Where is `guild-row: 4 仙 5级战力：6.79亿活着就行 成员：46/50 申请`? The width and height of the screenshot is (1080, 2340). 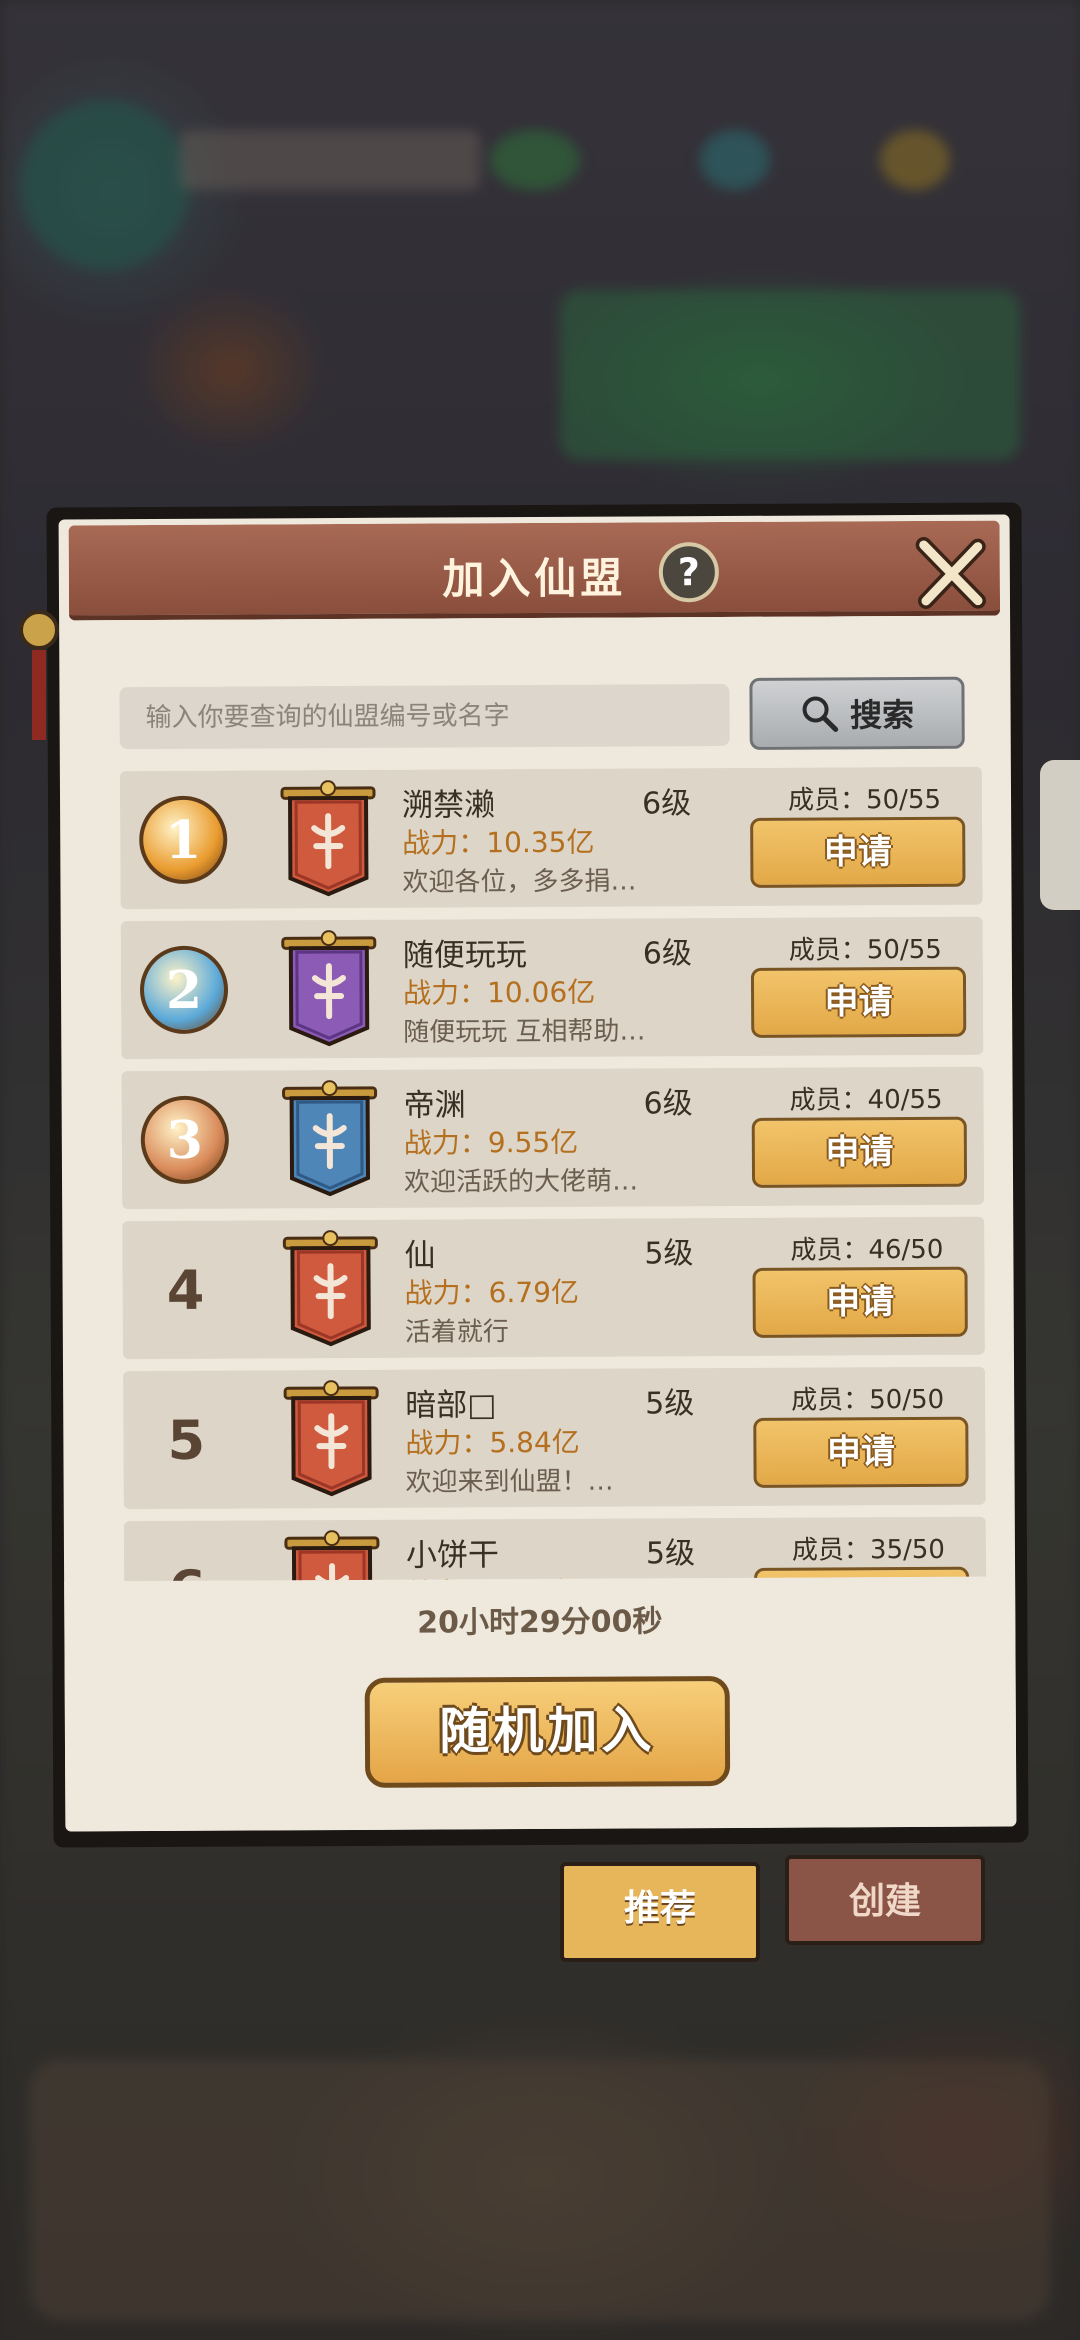
guild-row: 4 仙 5级战力：6.79亿活着就行 成员：46/50 申请 is located at coordinates (553, 1288).